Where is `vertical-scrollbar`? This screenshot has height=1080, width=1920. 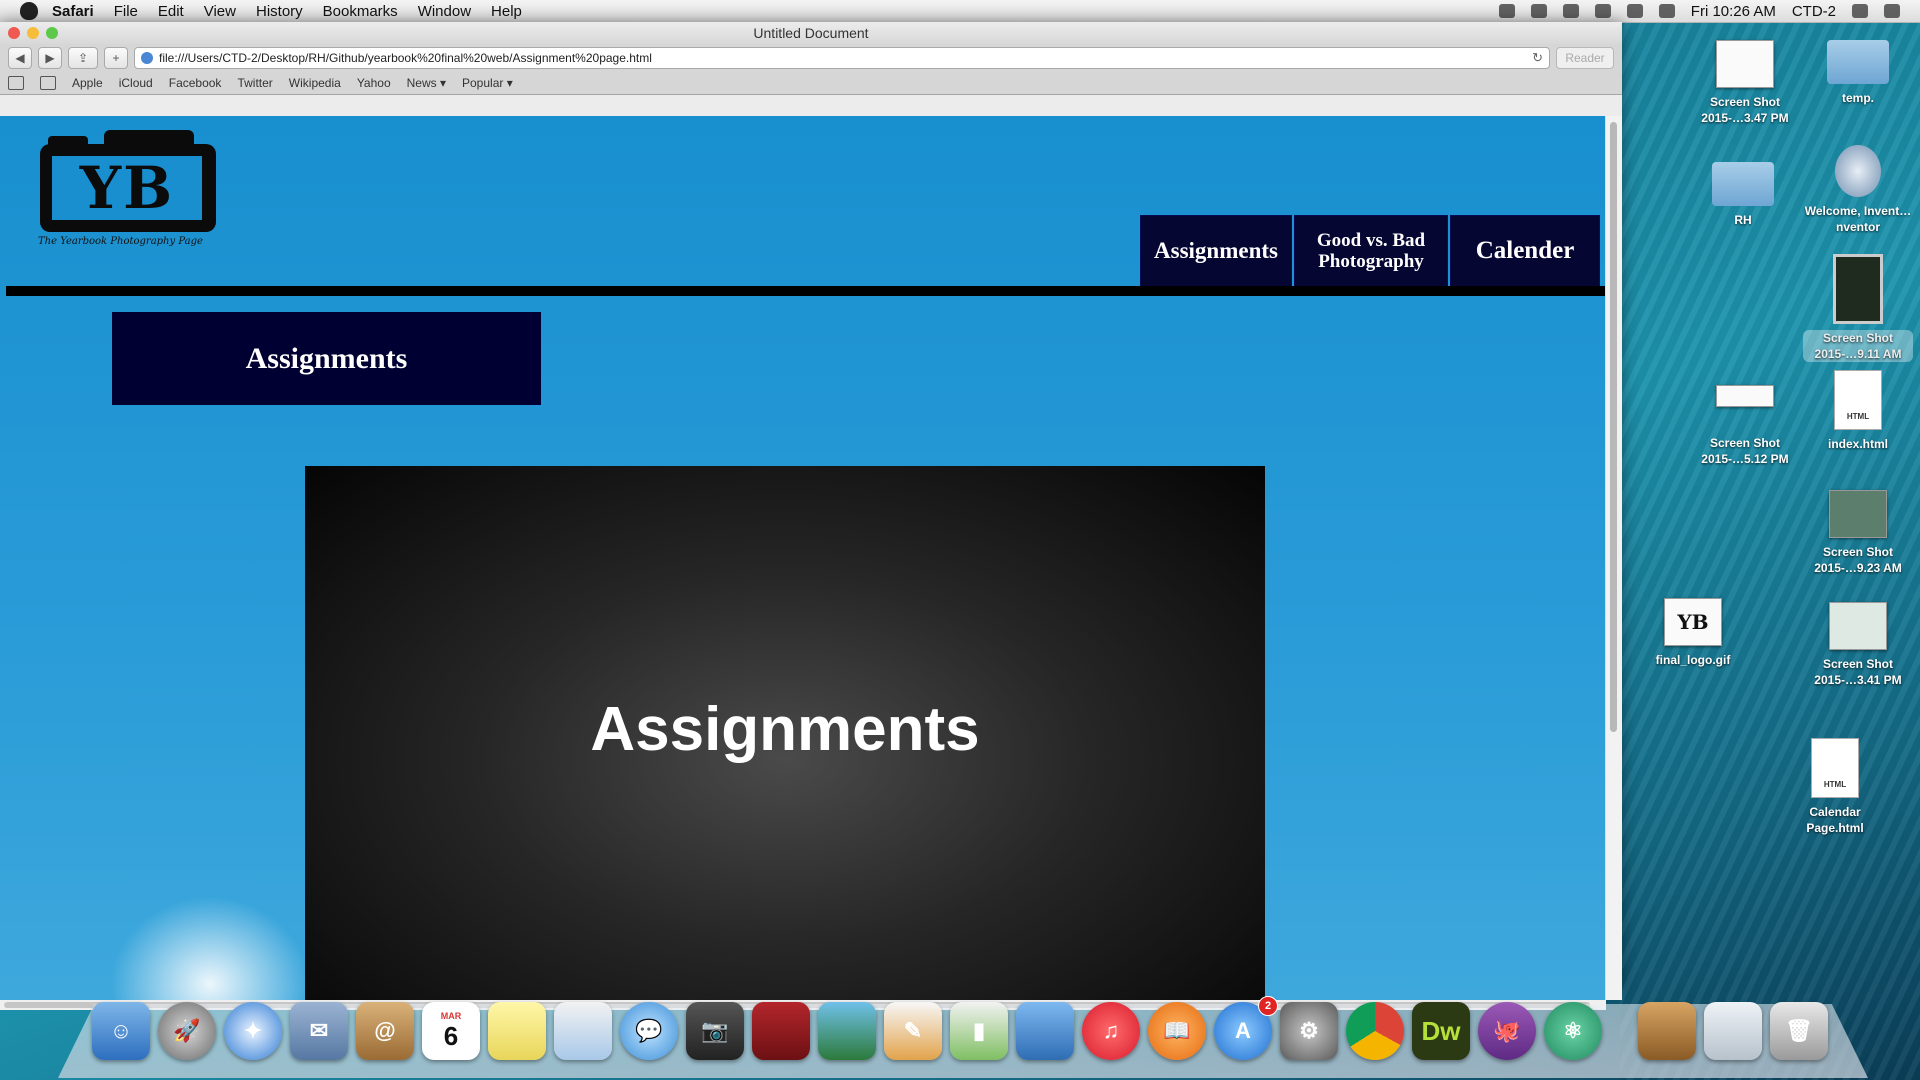
vertical-scrollbar is located at coordinates (1613, 558).